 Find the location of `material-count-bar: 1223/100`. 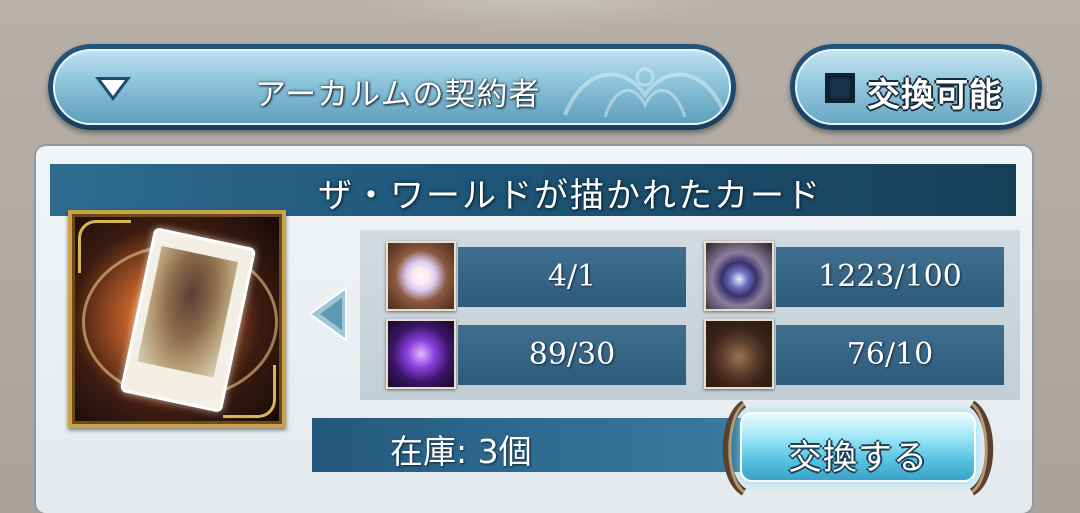

material-count-bar: 1223/100 is located at coordinates (890, 277).